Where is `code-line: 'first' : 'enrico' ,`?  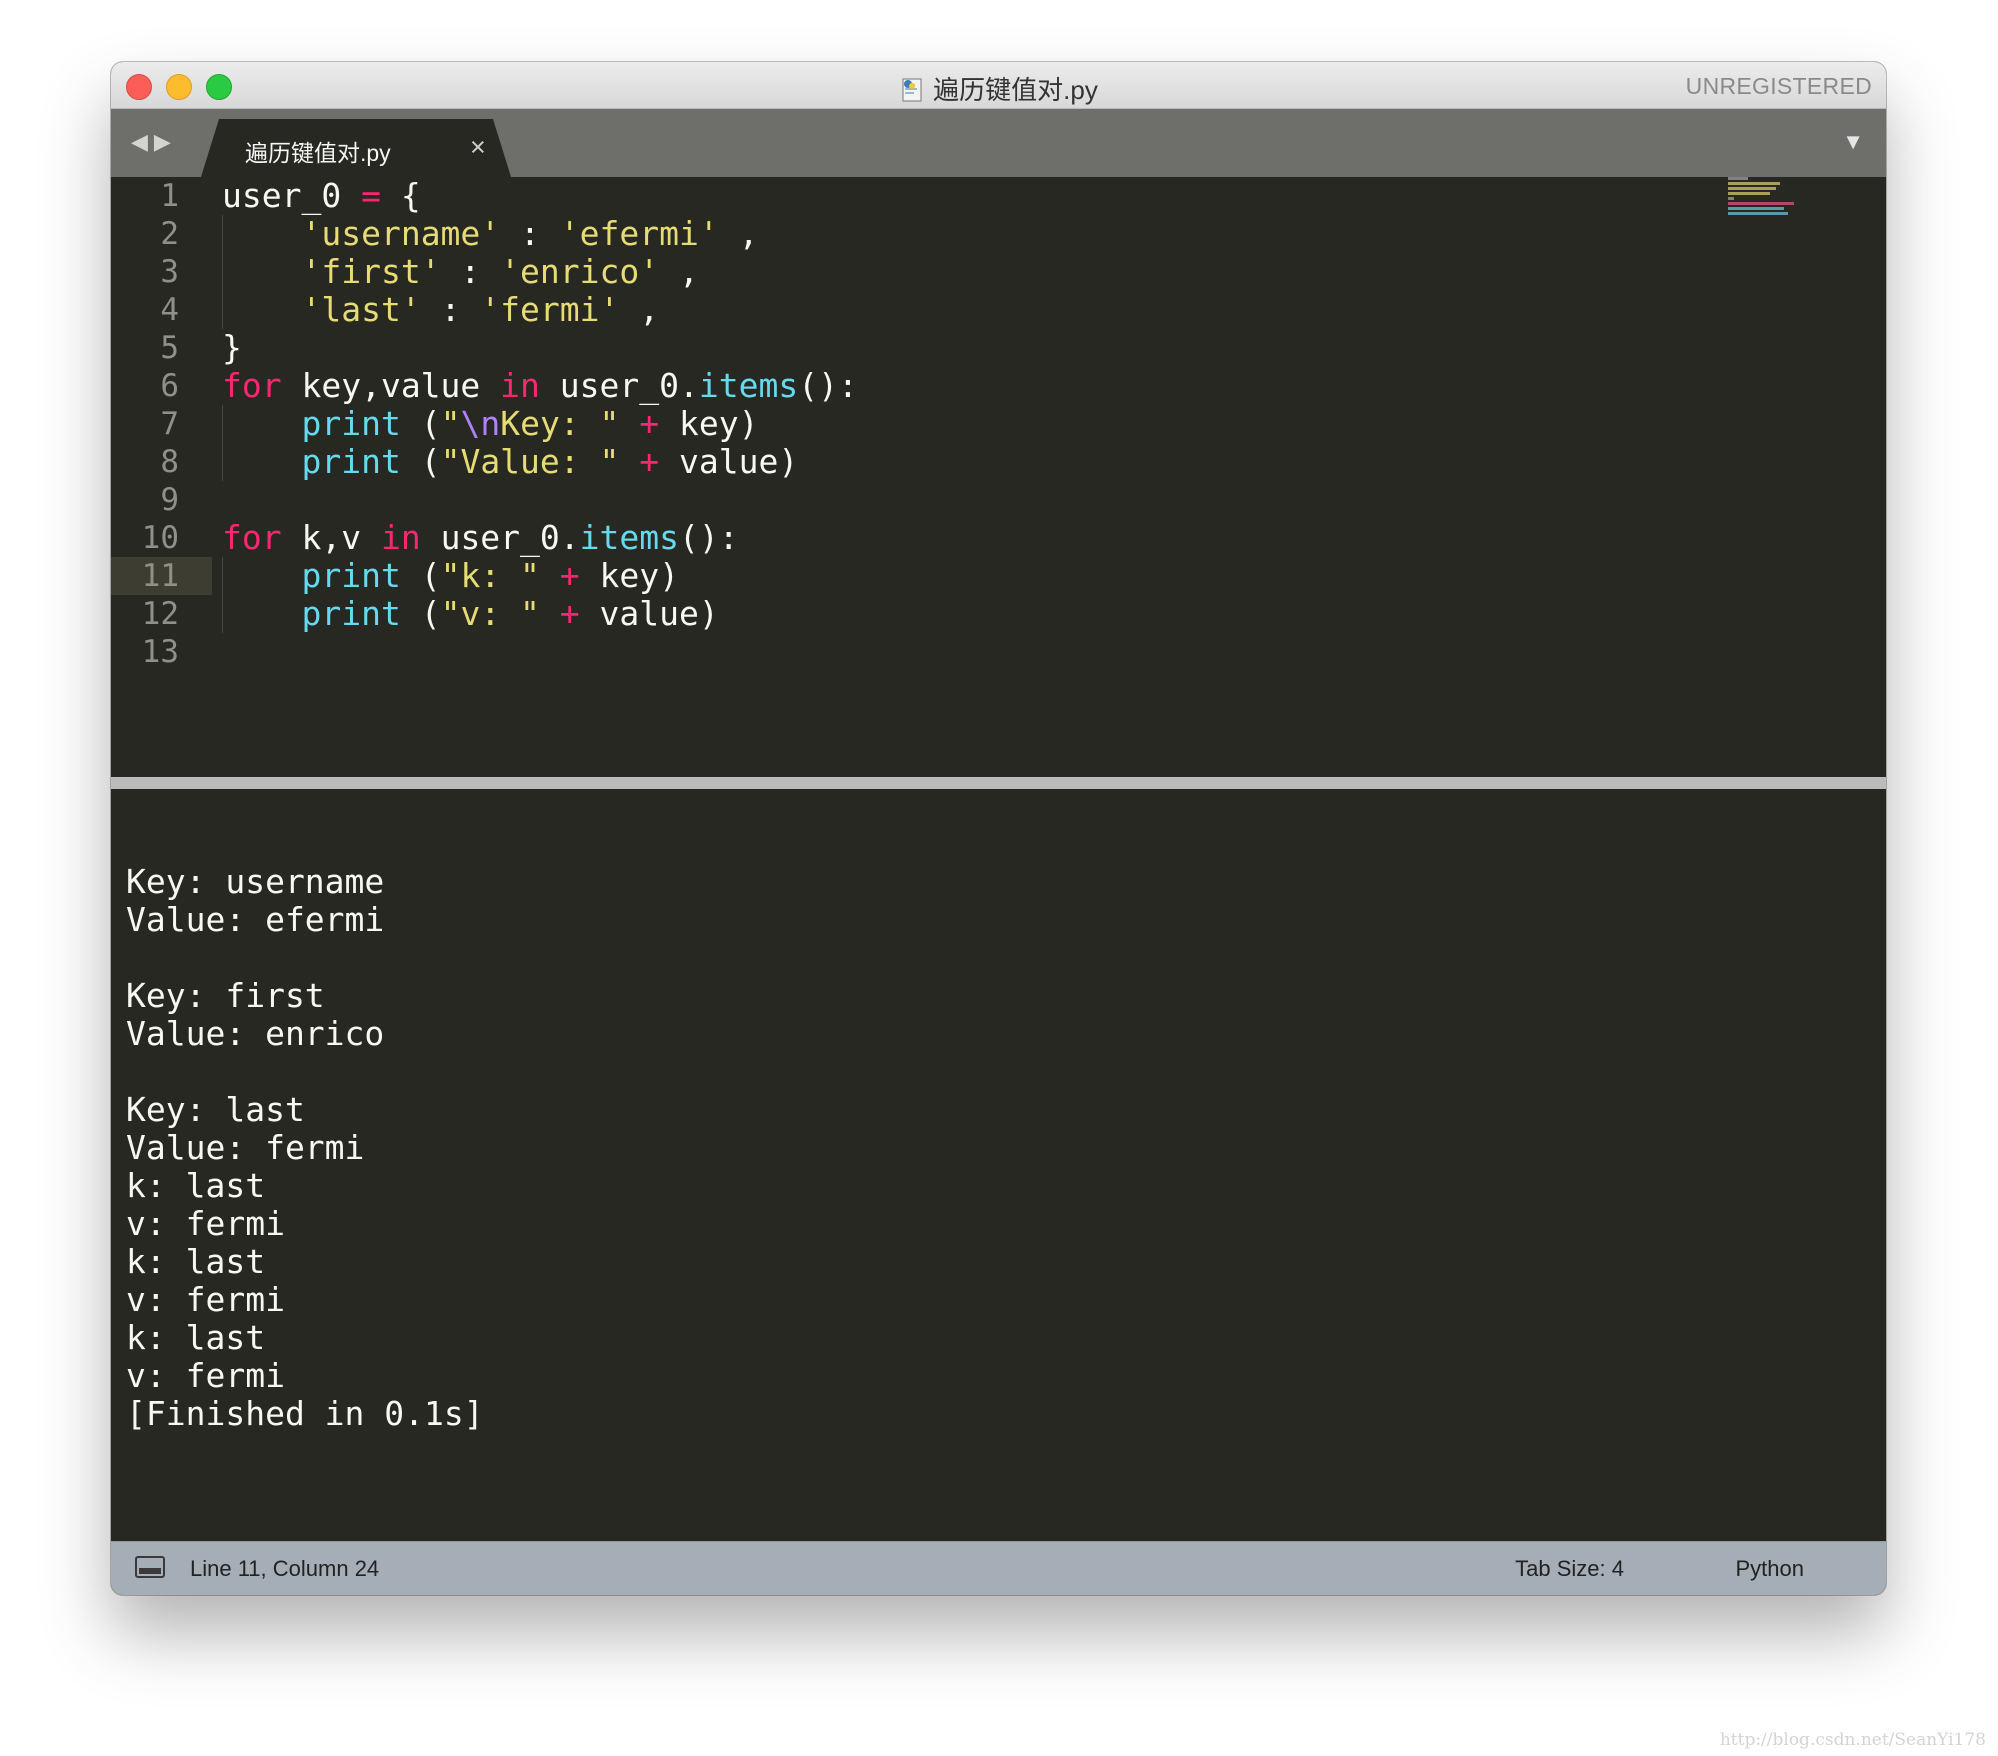
code-line: 'first' : 'enrico' , is located at coordinates (540, 272).